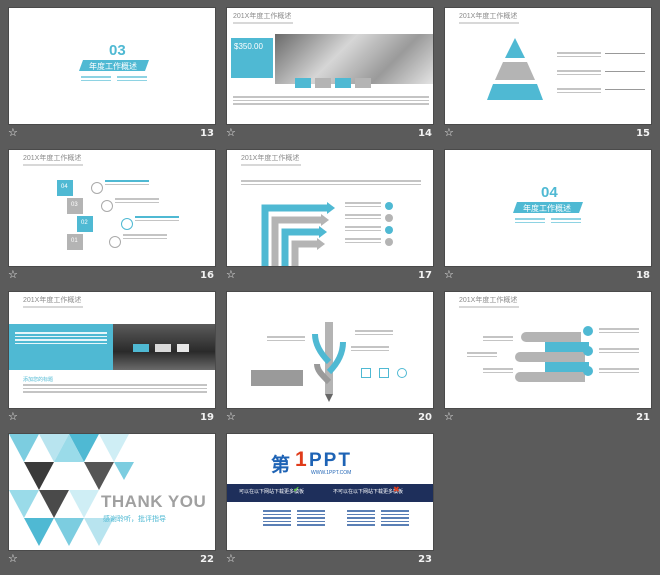 The height and width of the screenshot is (575, 660). What do you see at coordinates (330, 460) in the screenshot?
I see `logo-ppt: PPT` at bounding box center [330, 460].